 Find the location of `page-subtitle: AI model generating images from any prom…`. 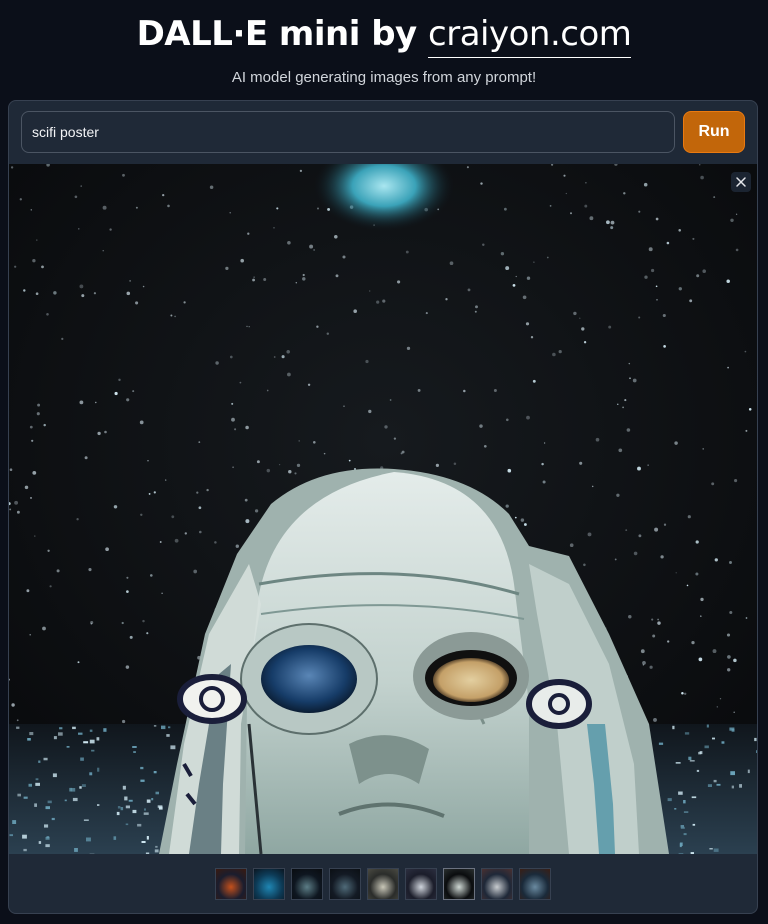

page-subtitle: AI model generating images from any prom… is located at coordinates (384, 77).